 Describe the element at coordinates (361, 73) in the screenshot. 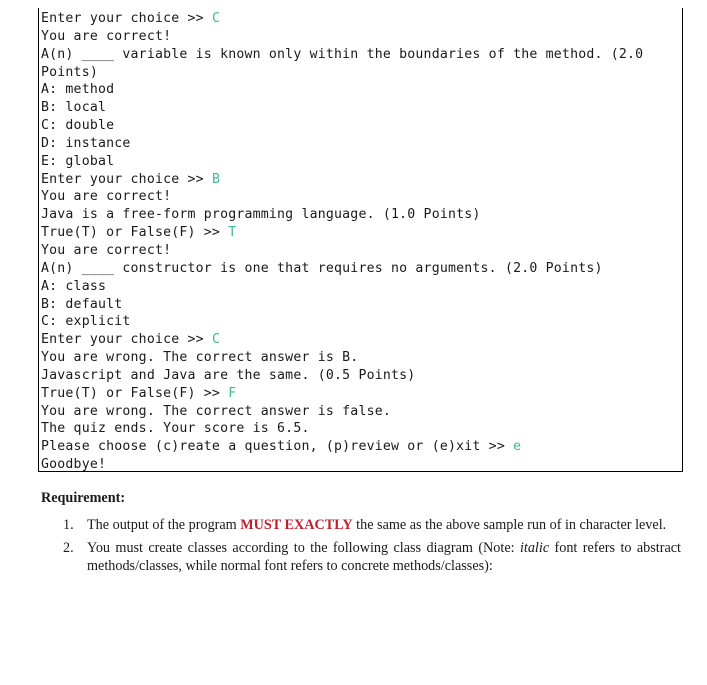

I see `console-line: Points)` at that location.